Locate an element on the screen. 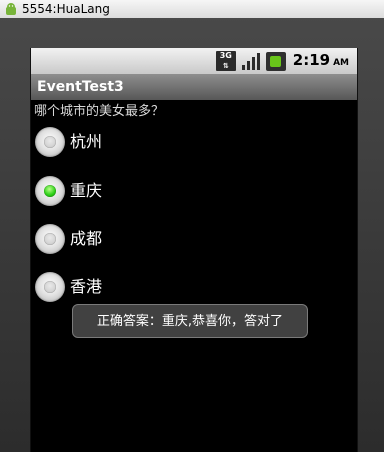 Image resolution: width=384 pixels, height=452 pixels. toast-message: 正确答案：重庆,恭喜你，答对了 is located at coordinates (190, 321).